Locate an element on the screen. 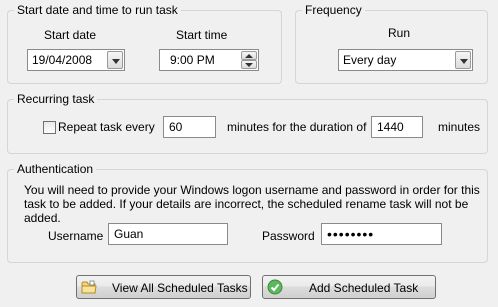 The width and height of the screenshot is (498, 307). run-frequency-select: Every day is located at coordinates (405, 60).